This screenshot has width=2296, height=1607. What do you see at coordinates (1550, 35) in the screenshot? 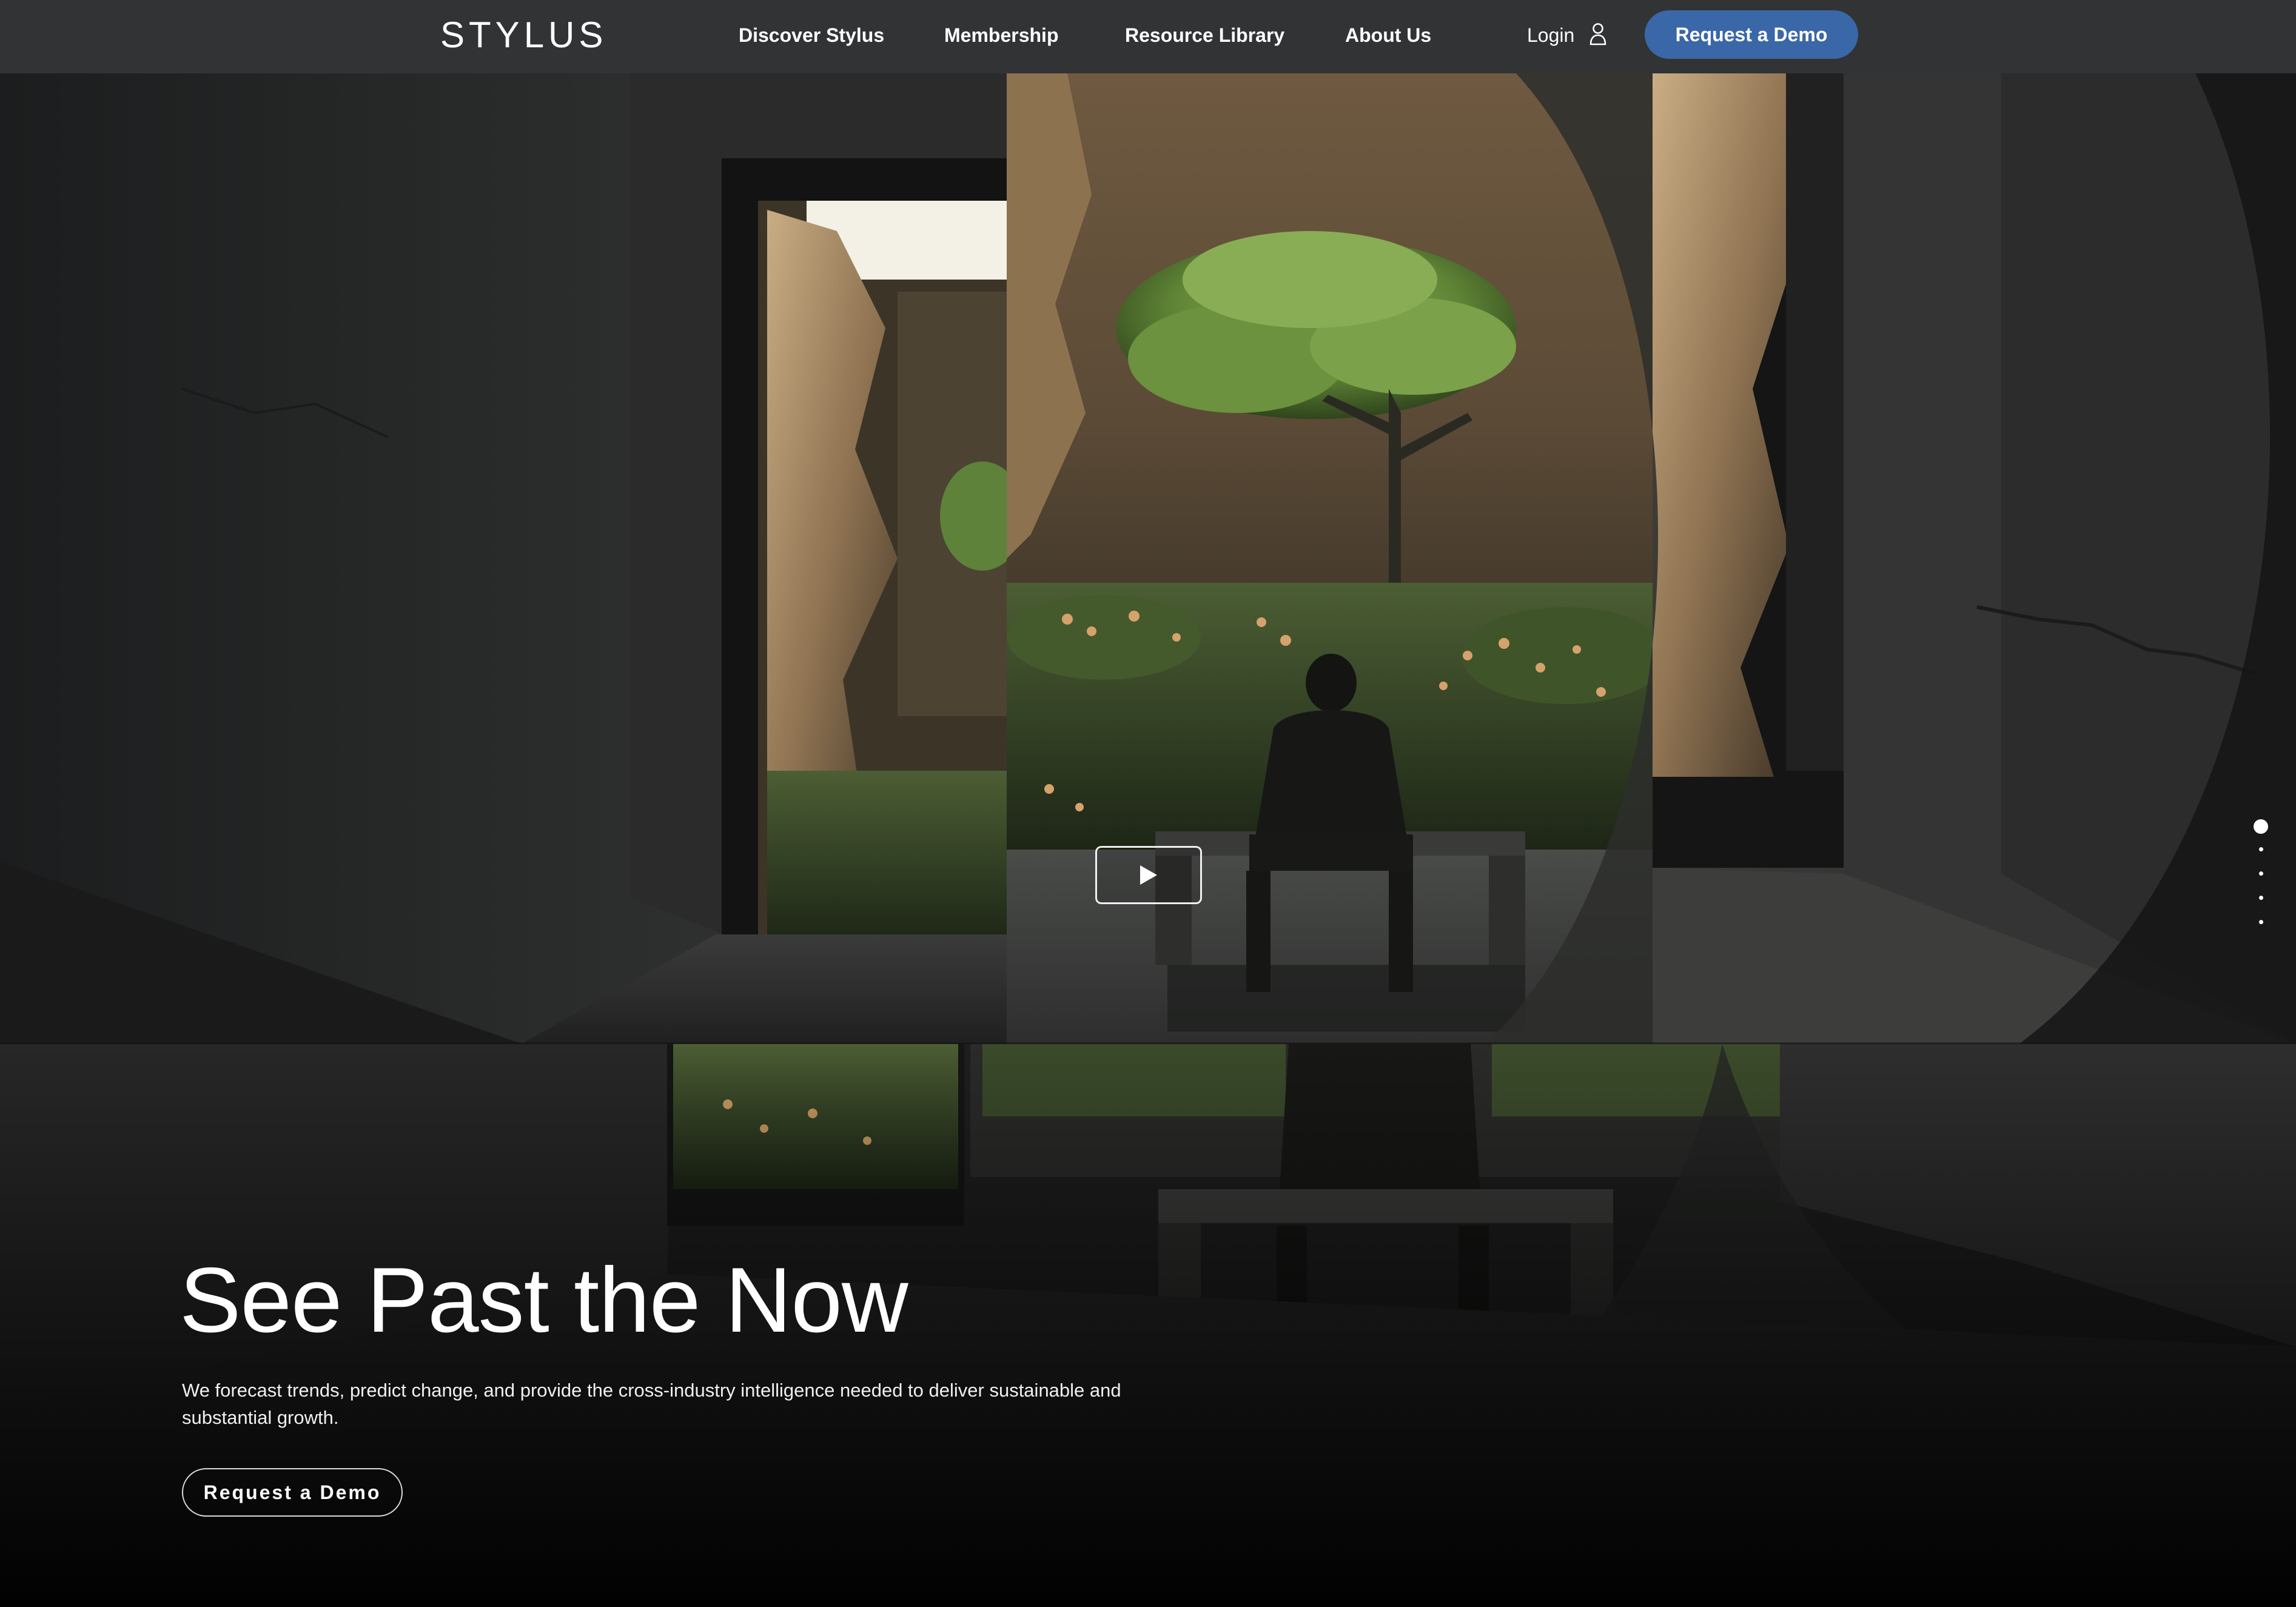
I see `login-link: Login` at bounding box center [1550, 35].